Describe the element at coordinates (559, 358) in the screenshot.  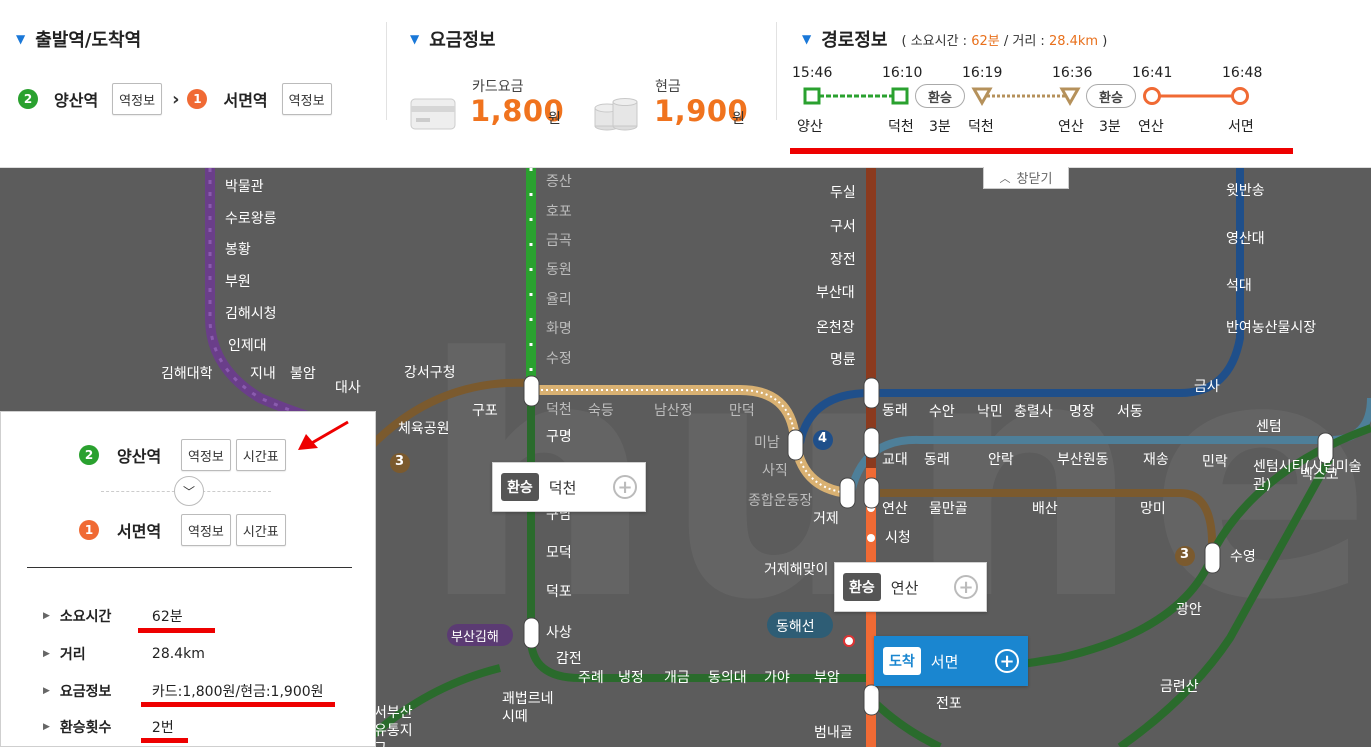
I see `station-label: 수정` at that location.